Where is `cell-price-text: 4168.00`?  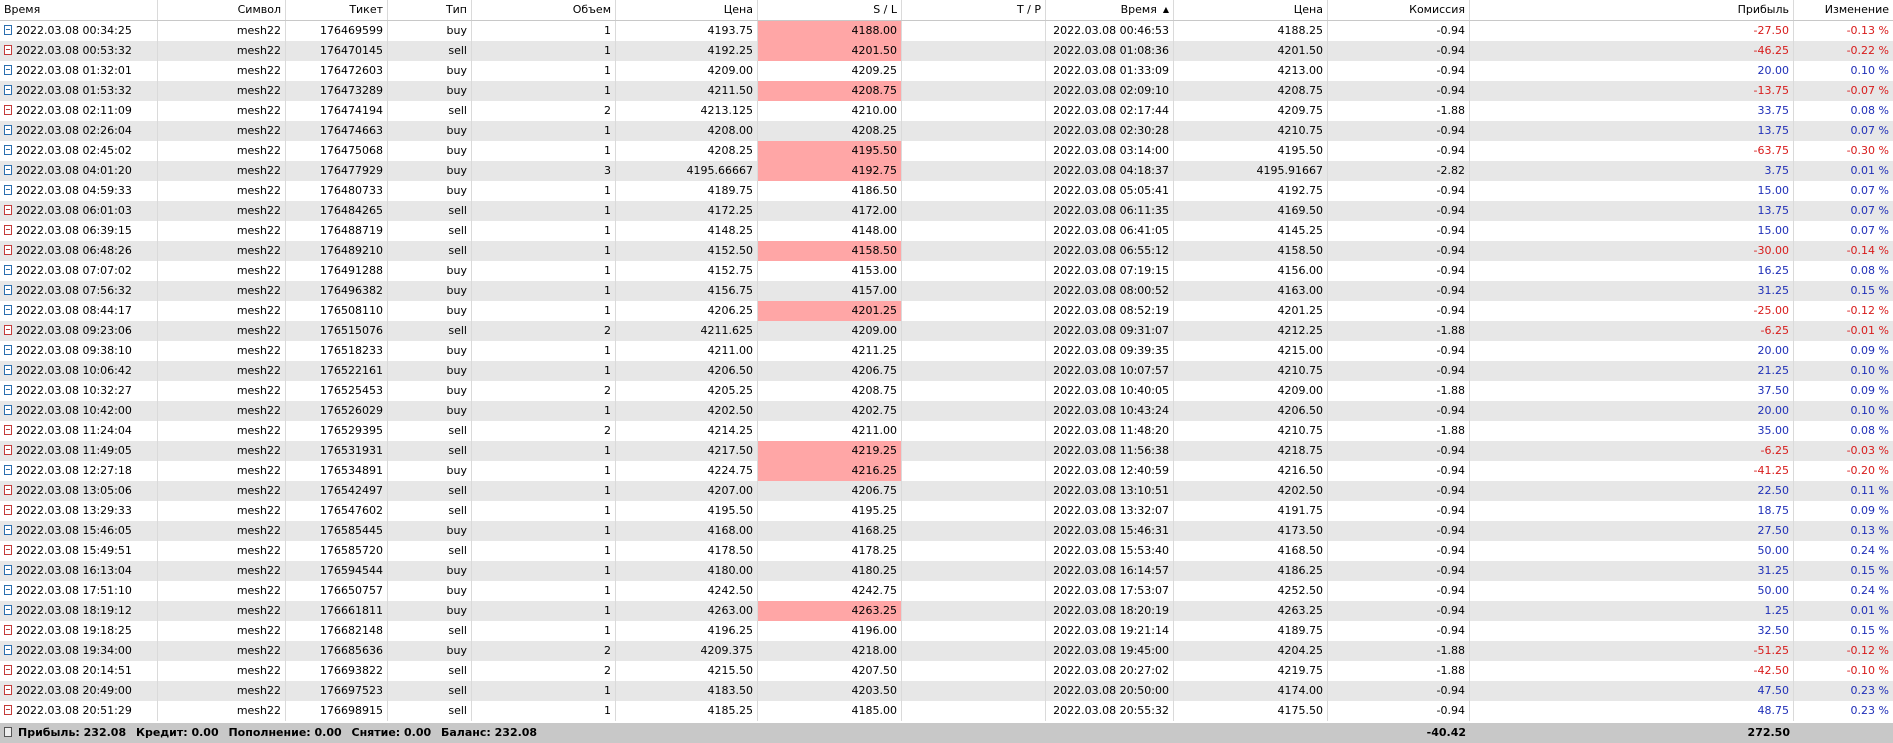 cell-price-text: 4168.00 is located at coordinates (730, 530).